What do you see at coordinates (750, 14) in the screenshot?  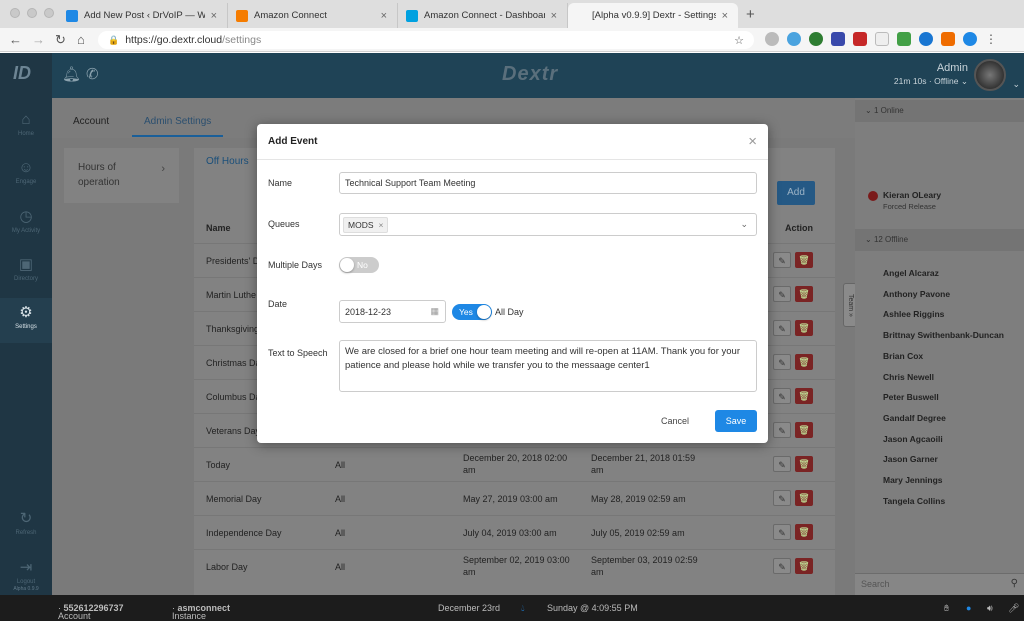 I see `new-tab-button: +` at bounding box center [750, 14].